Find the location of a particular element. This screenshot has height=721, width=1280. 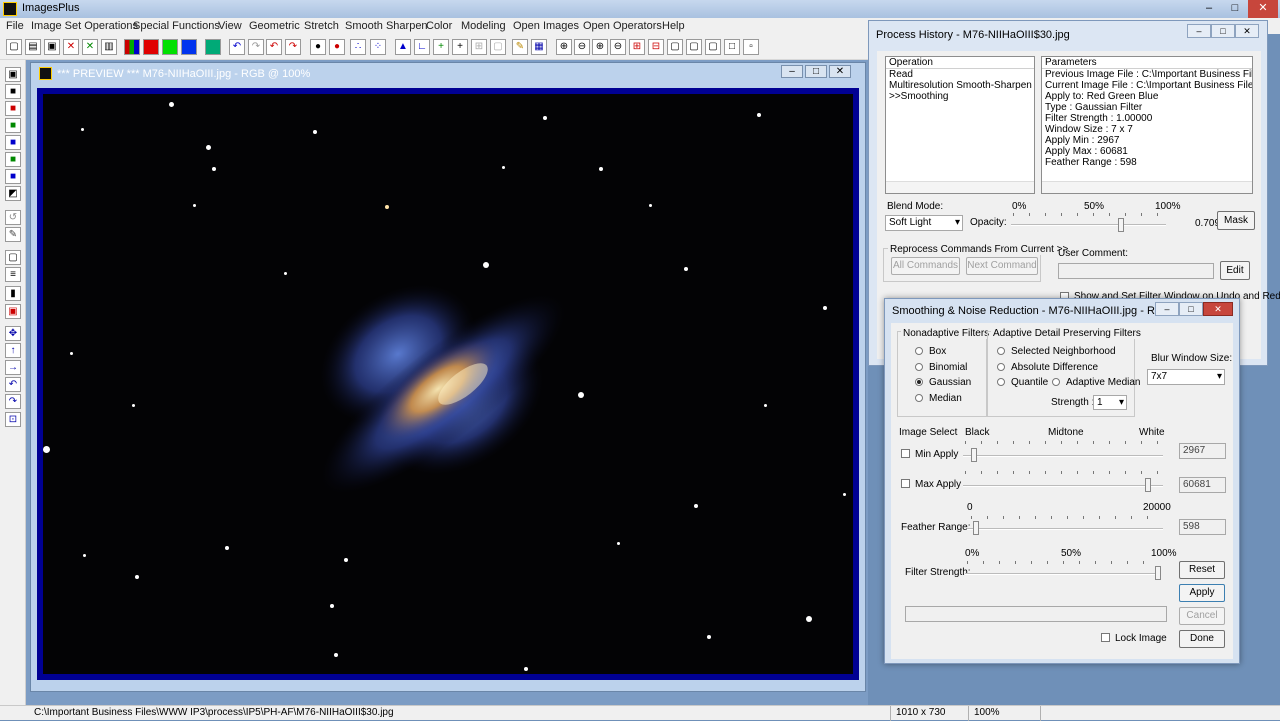

remove-window-icon: ⊟ is located at coordinates (656, 47).